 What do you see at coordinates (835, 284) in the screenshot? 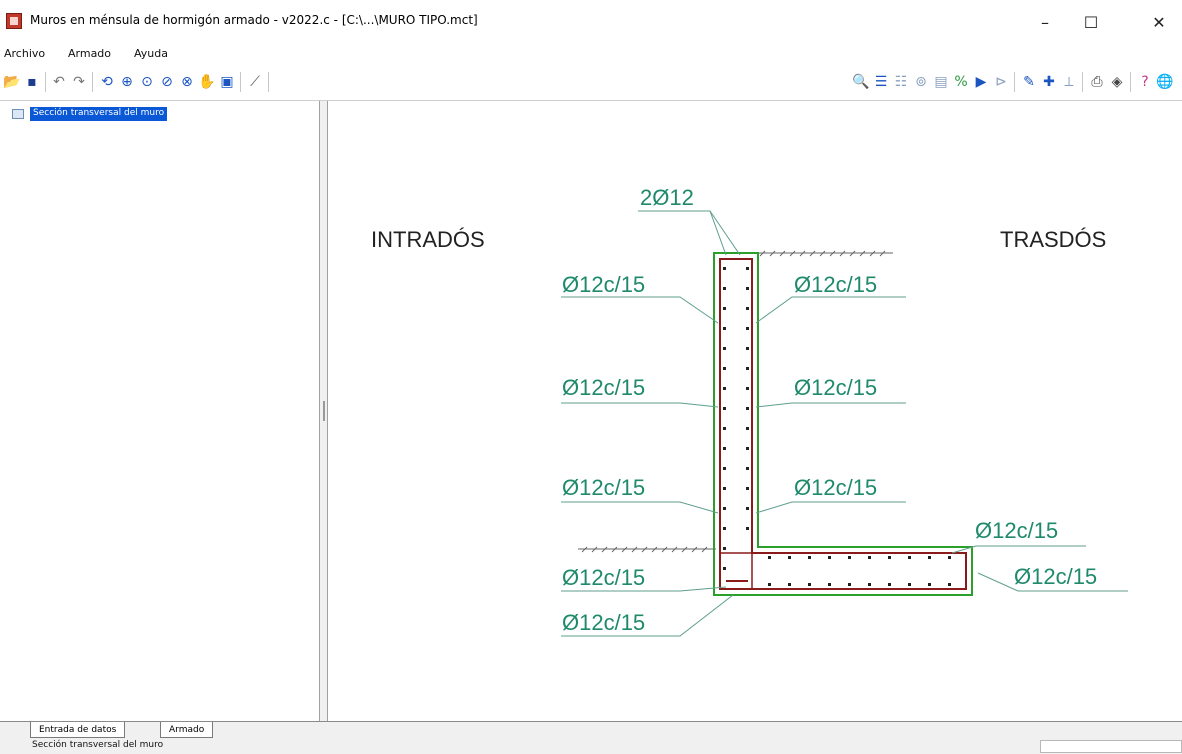
I see `label-rebar-right-1: Ø12c/15` at bounding box center [835, 284].